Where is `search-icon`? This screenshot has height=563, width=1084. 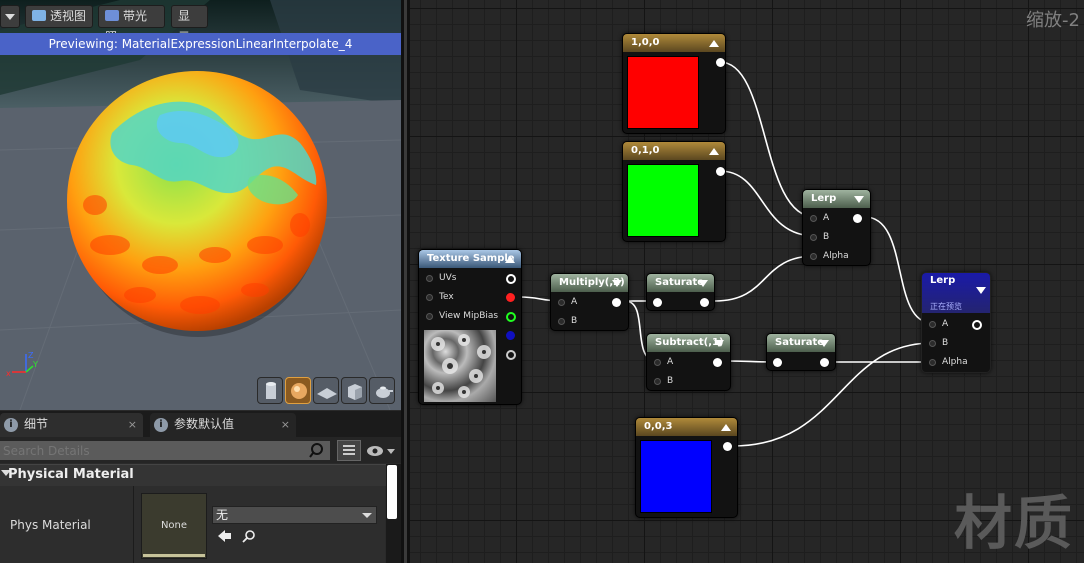 search-icon is located at coordinates (318, 451).